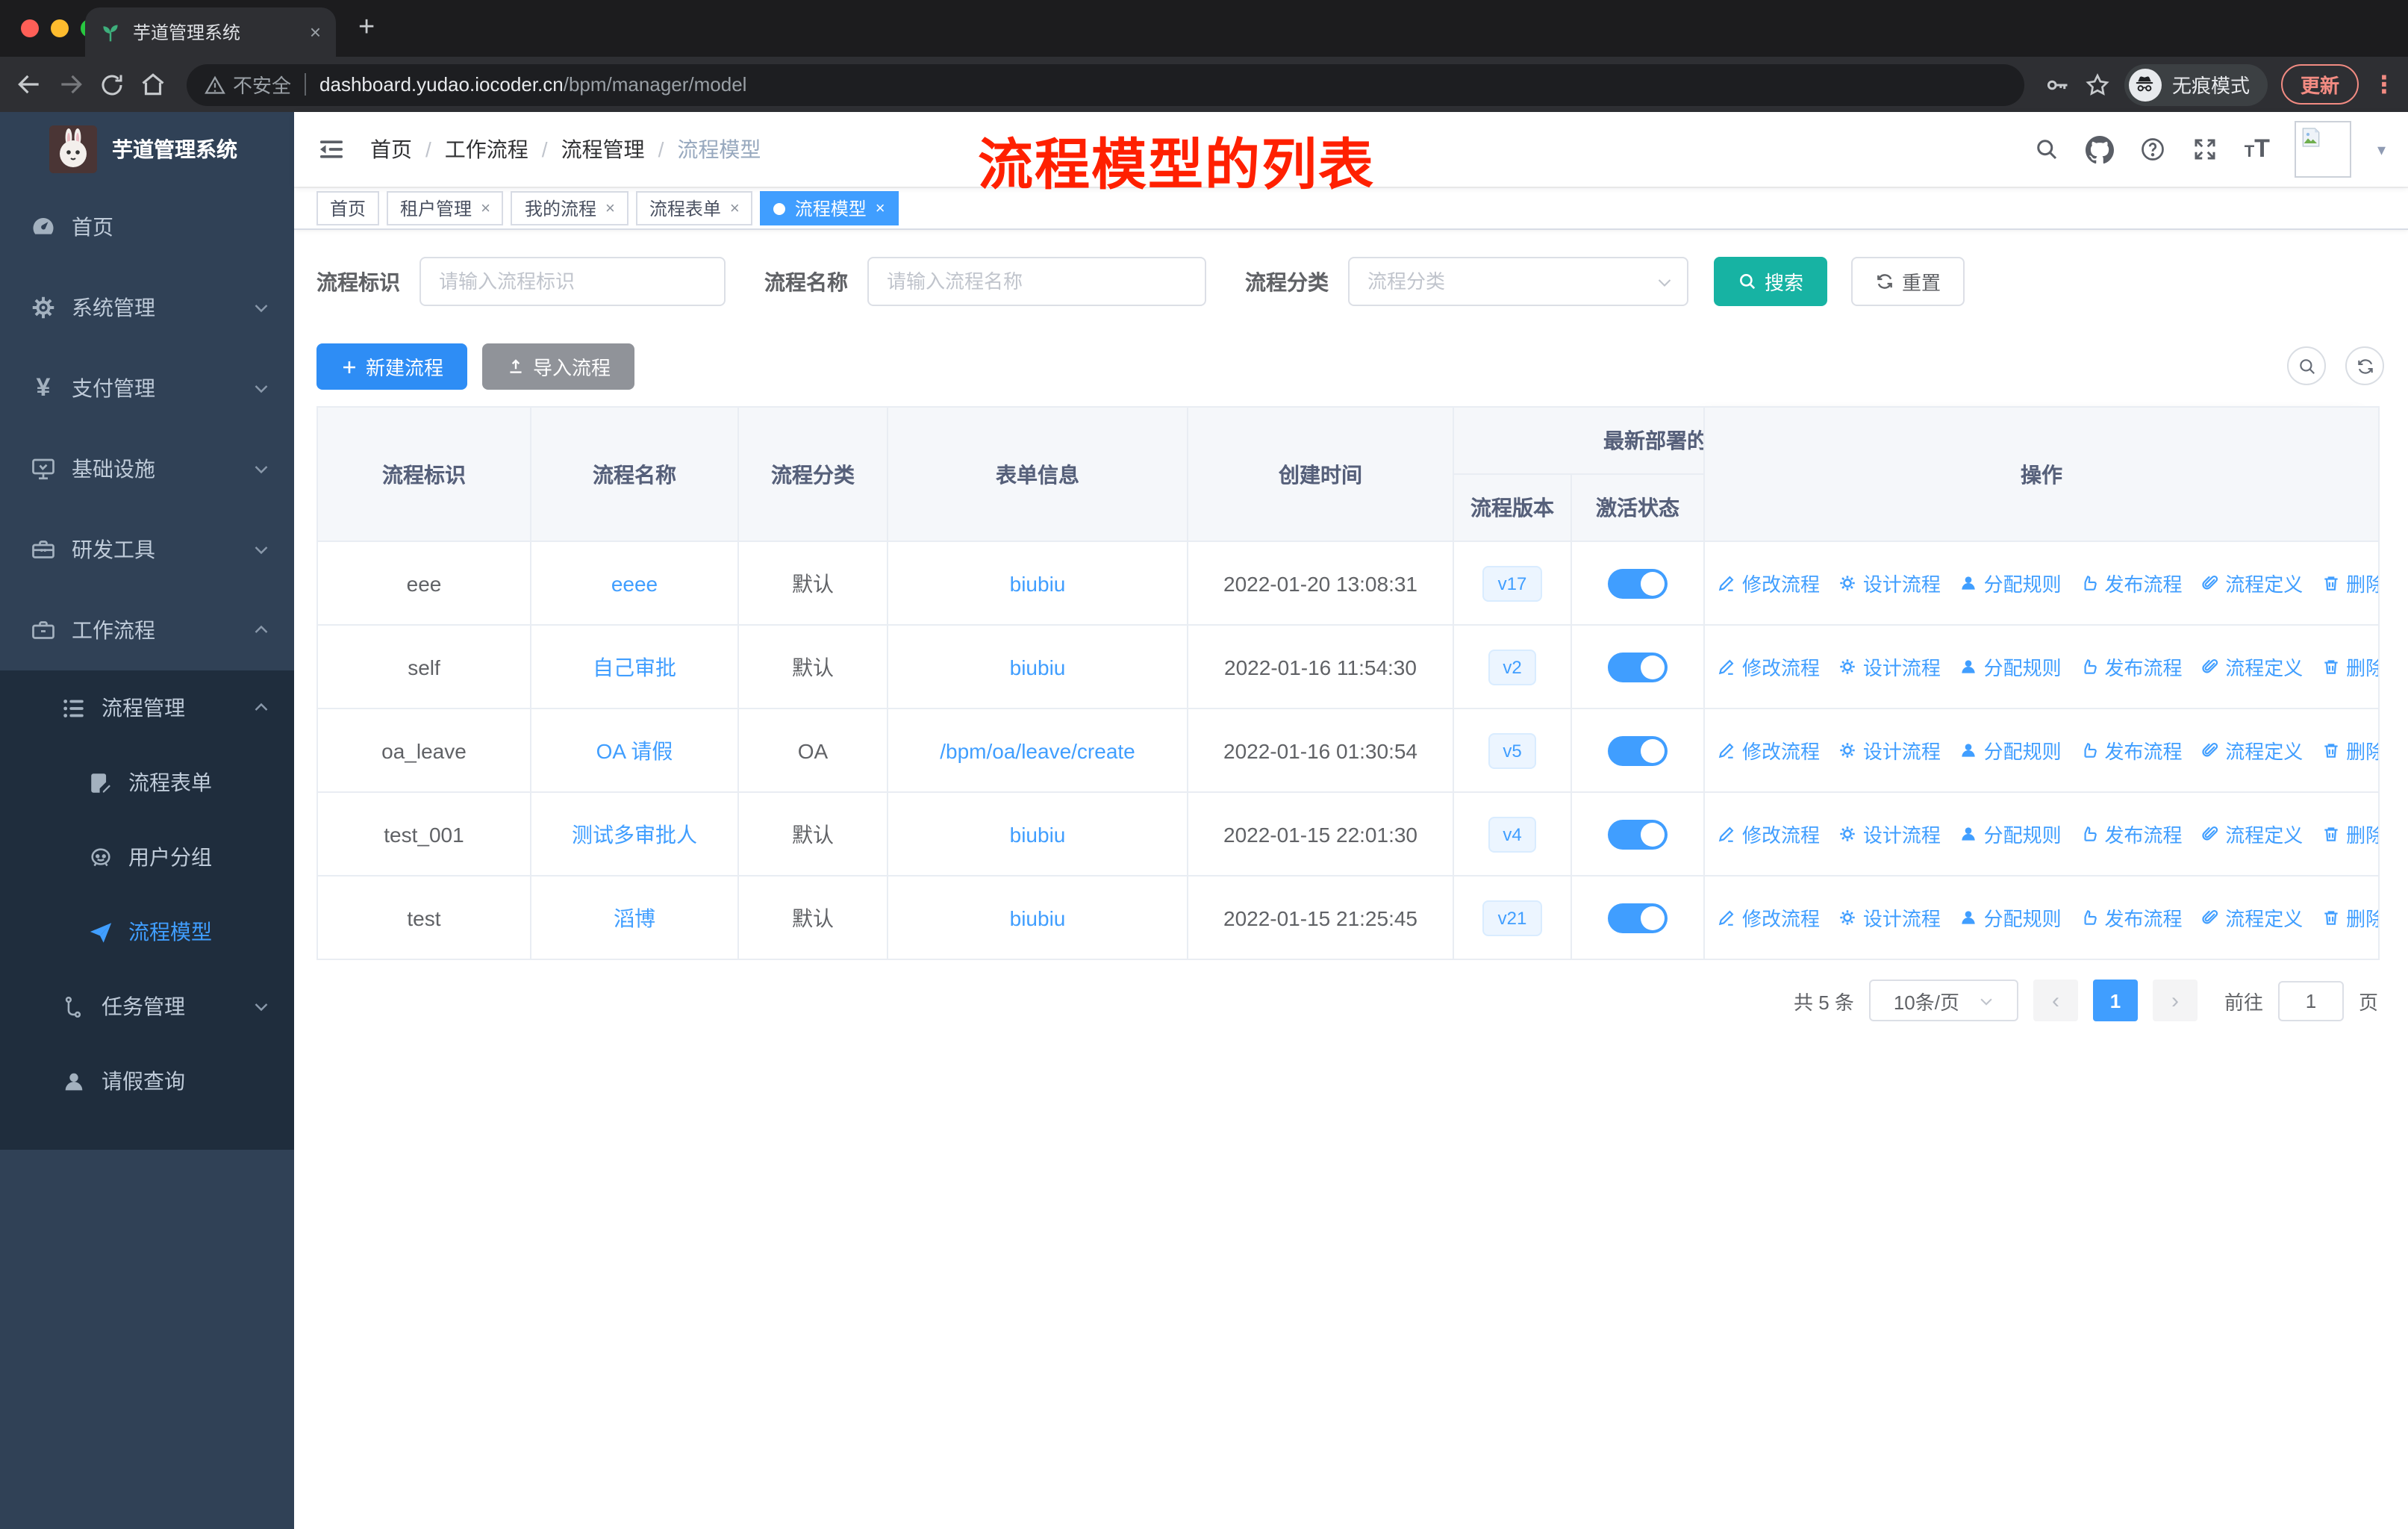 The image size is (2408, 1529). Describe the element at coordinates (112, 84) in the screenshot. I see `reload-icon` at that location.